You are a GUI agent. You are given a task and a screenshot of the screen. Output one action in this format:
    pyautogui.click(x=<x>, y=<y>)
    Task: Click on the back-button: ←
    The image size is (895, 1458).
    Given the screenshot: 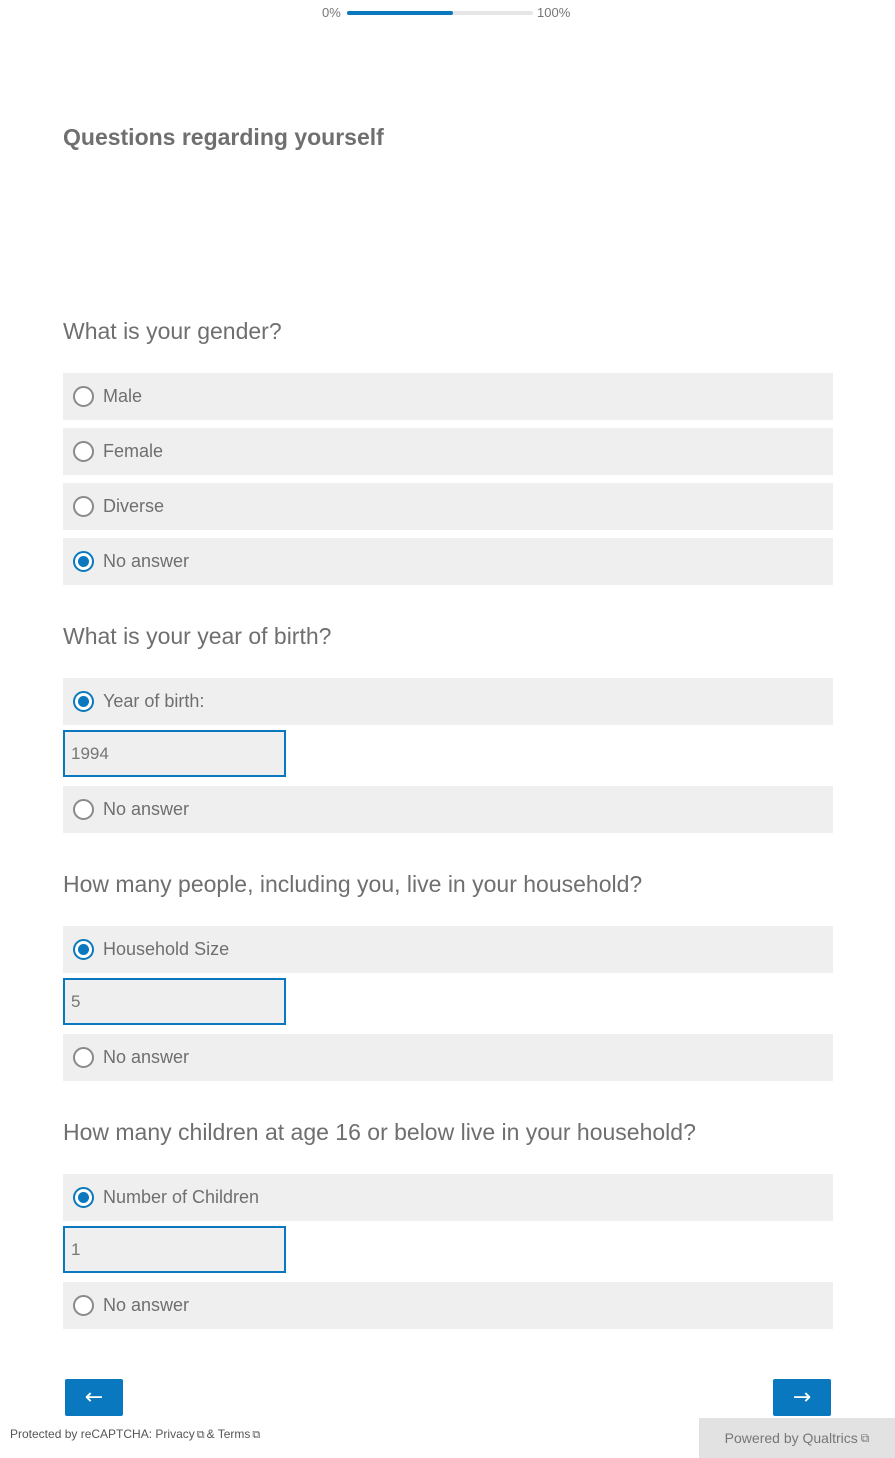 What is the action you would take?
    pyautogui.click(x=94, y=1397)
    